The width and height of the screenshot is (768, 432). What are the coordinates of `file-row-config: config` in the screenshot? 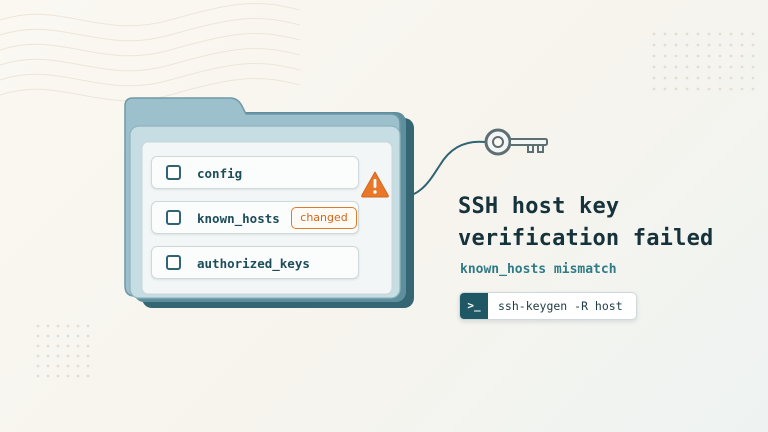 It's located at (255, 172).